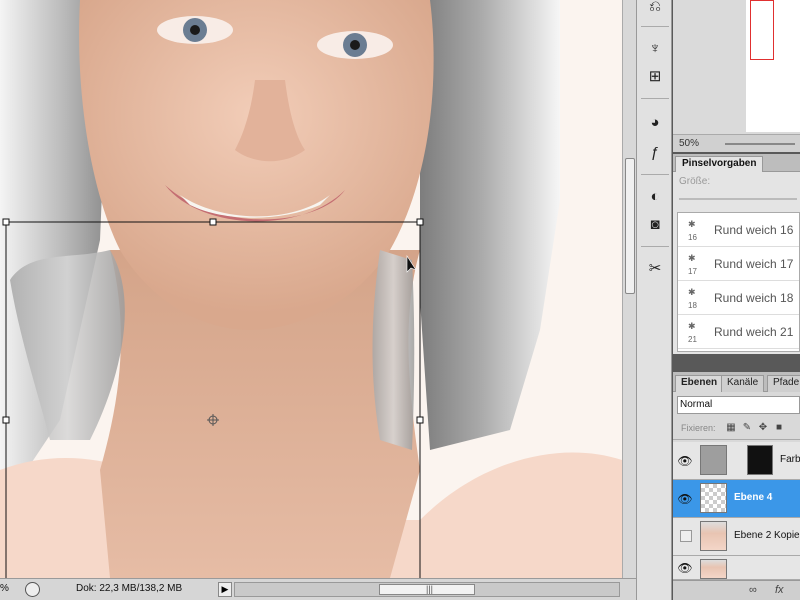  Describe the element at coordinates (719, 164) in the screenshot. I see `tab-brush-presets: Pinselvorgaben` at that location.